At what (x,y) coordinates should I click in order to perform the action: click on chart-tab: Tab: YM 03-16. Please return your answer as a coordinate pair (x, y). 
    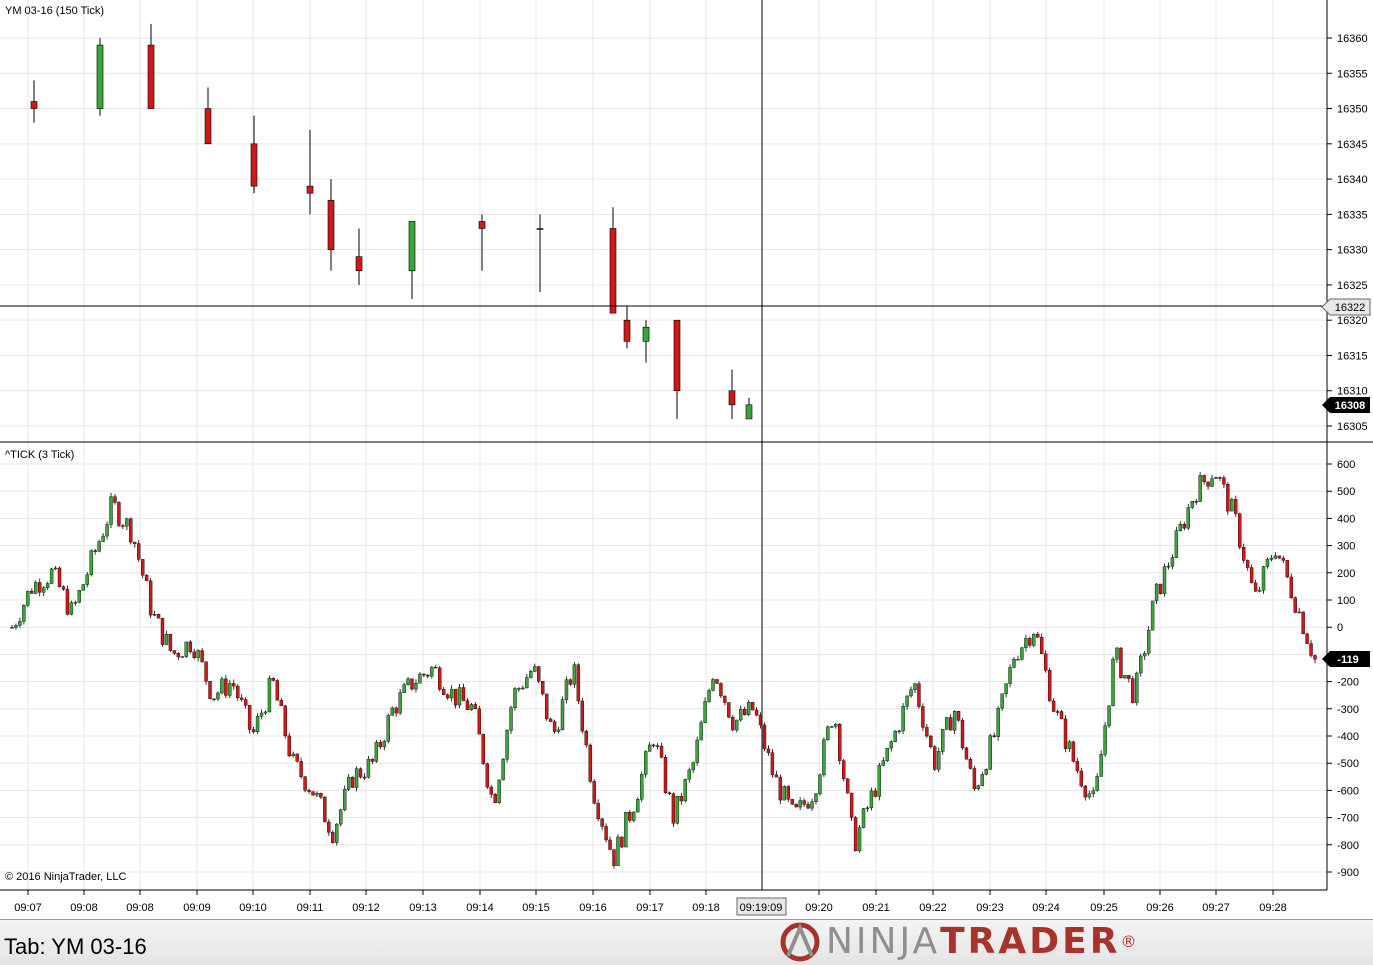
    Looking at the image, I should click on (75, 947).